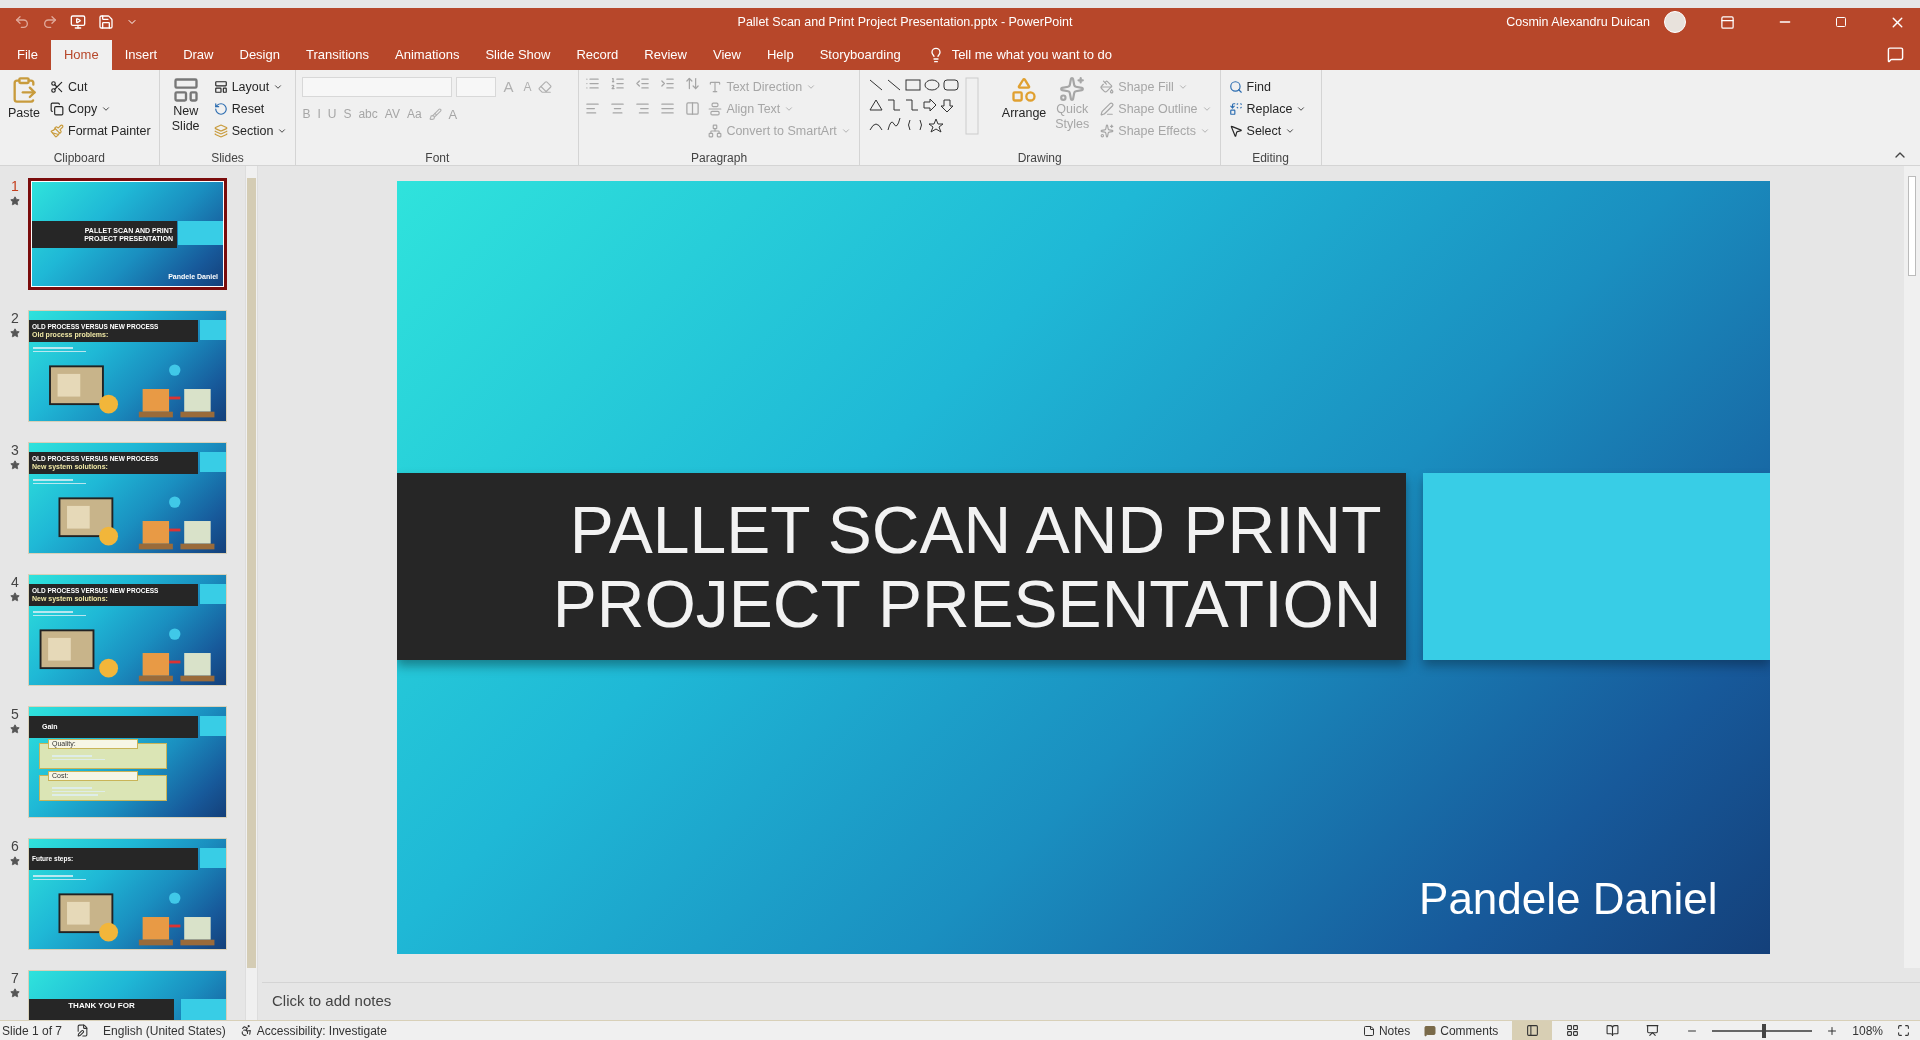 The image size is (1920, 1040). What do you see at coordinates (1895, 54) in the screenshot?
I see `comments-icon` at bounding box center [1895, 54].